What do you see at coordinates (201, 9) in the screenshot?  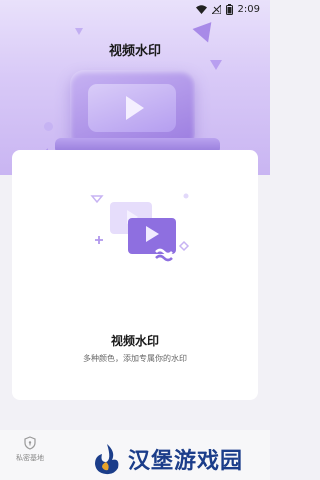 I see `wifi-icon` at bounding box center [201, 9].